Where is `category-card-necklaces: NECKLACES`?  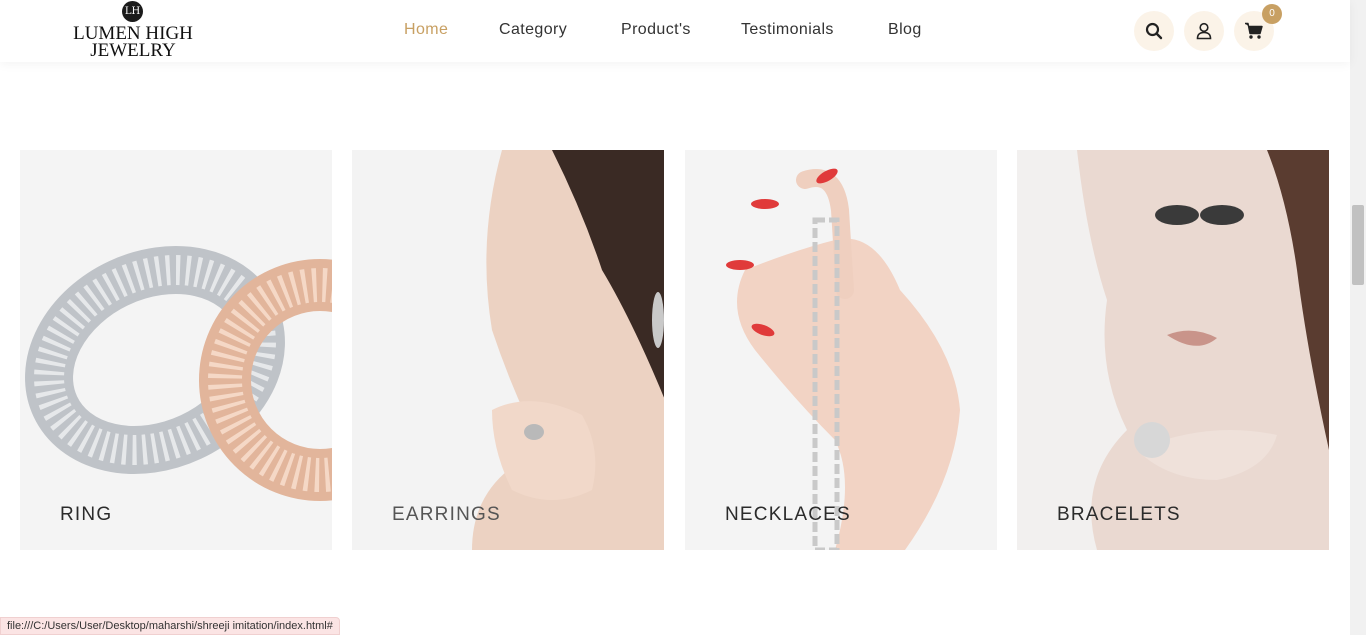 category-card-necklaces: NECKLACES is located at coordinates (841, 350).